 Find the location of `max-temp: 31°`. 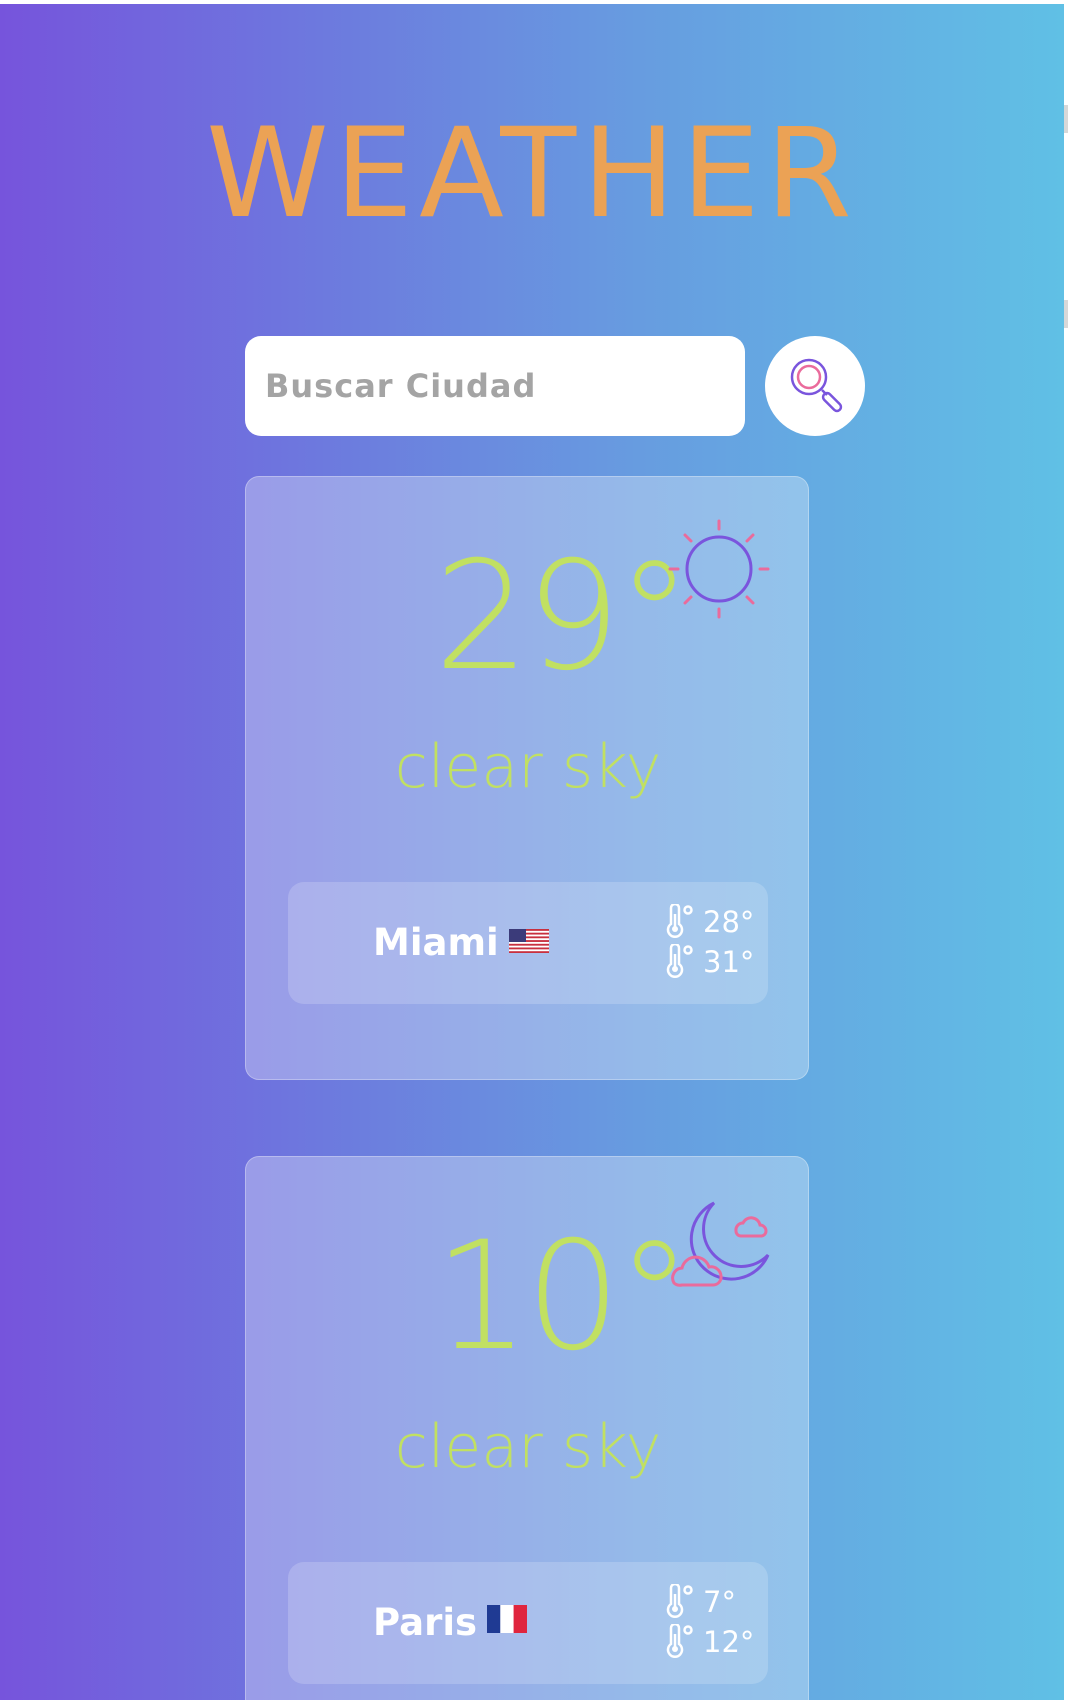

max-temp: 31° is located at coordinates (729, 962).